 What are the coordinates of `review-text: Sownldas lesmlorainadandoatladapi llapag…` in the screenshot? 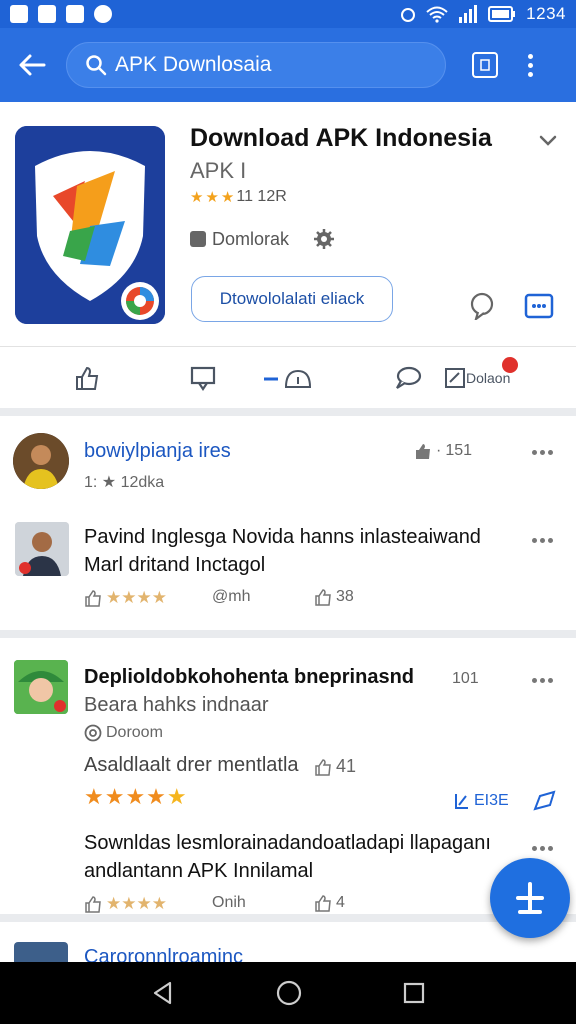 It's located at (287, 843).